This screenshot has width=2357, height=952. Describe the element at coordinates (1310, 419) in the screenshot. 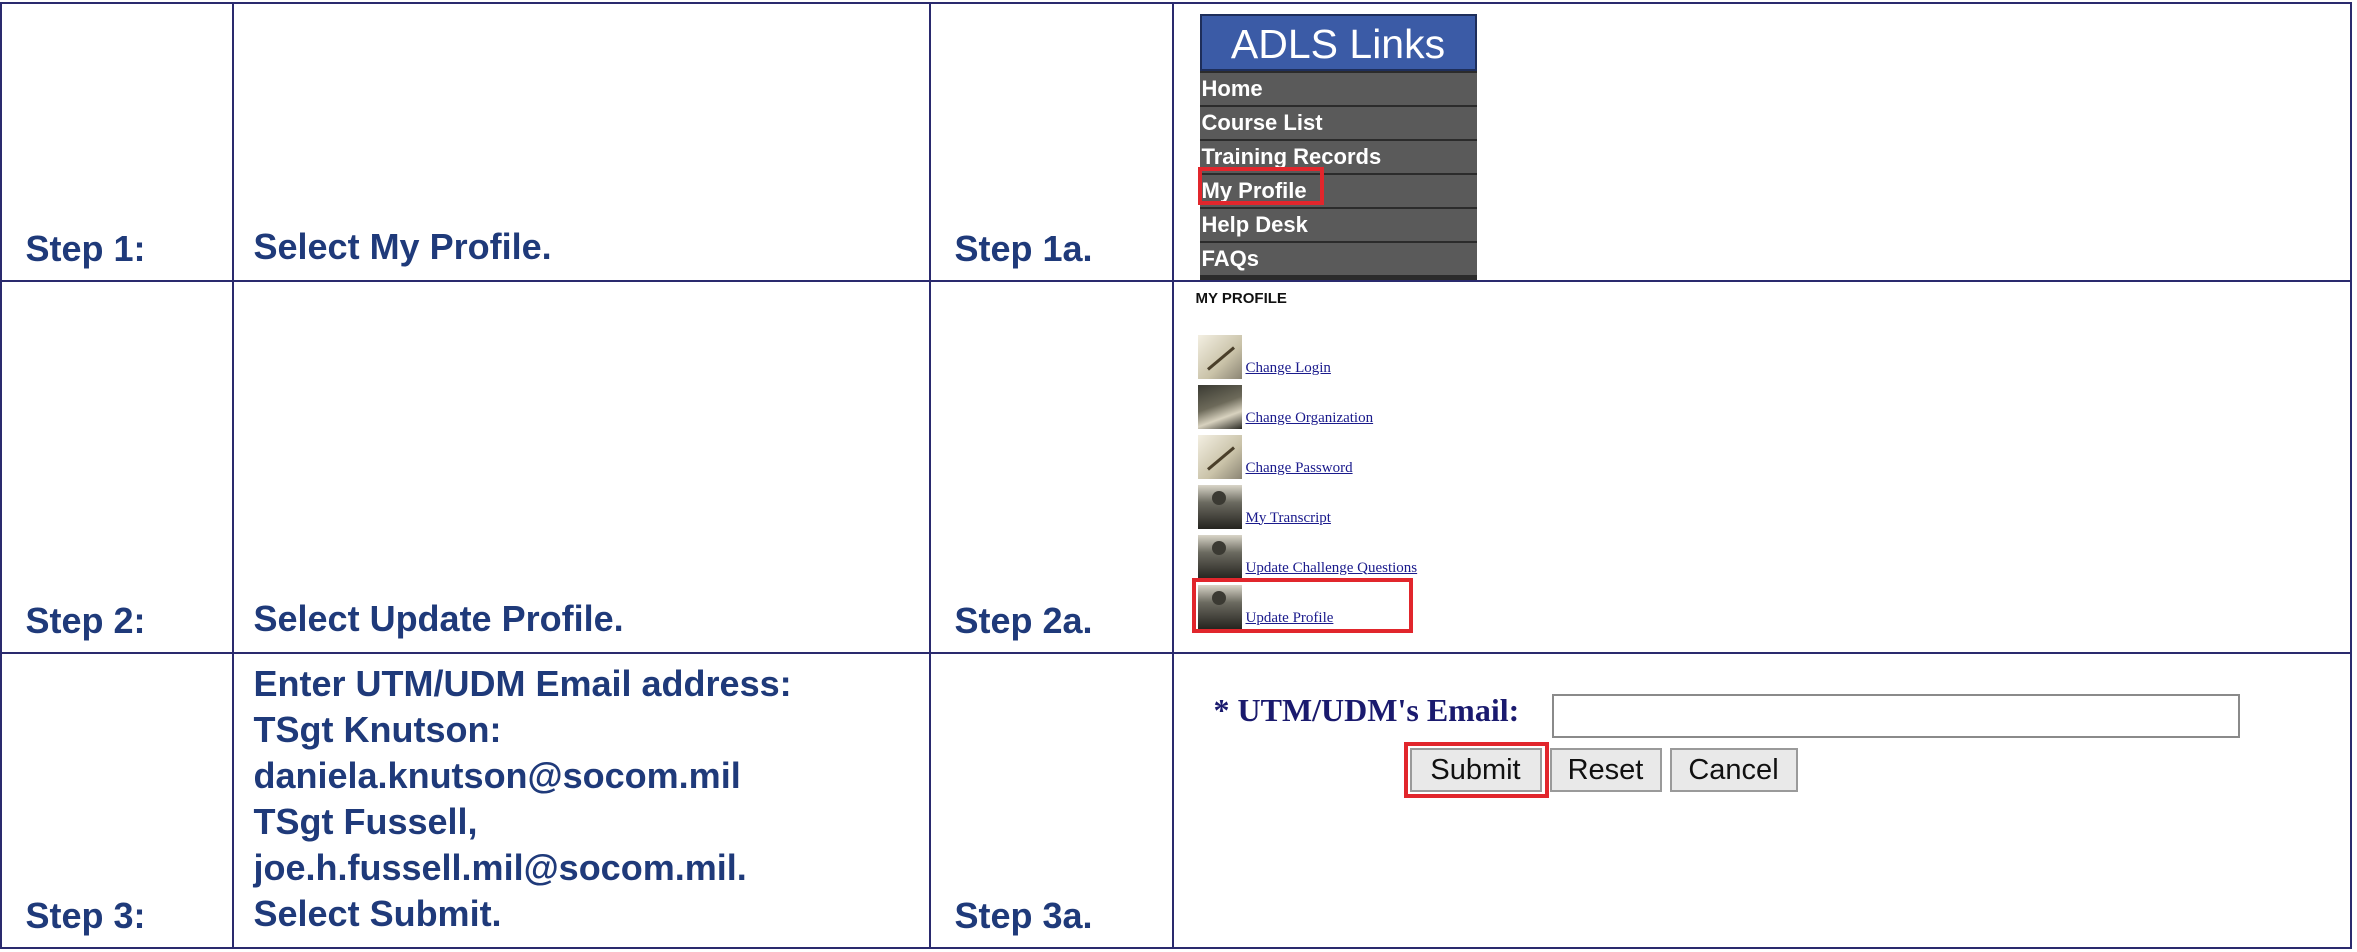

I see `change-organization-link: Change Organization` at that location.